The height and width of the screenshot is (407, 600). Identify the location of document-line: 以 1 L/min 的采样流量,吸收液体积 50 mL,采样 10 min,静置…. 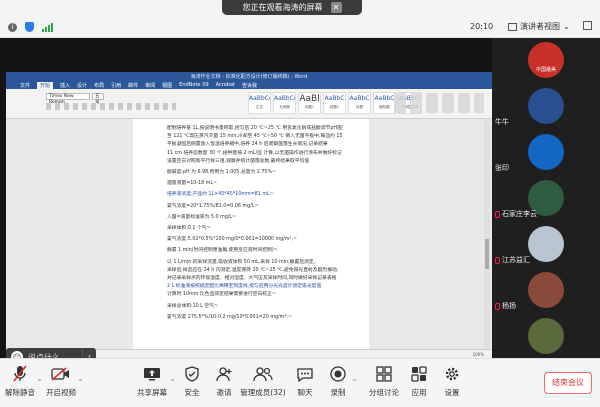
(243, 262).